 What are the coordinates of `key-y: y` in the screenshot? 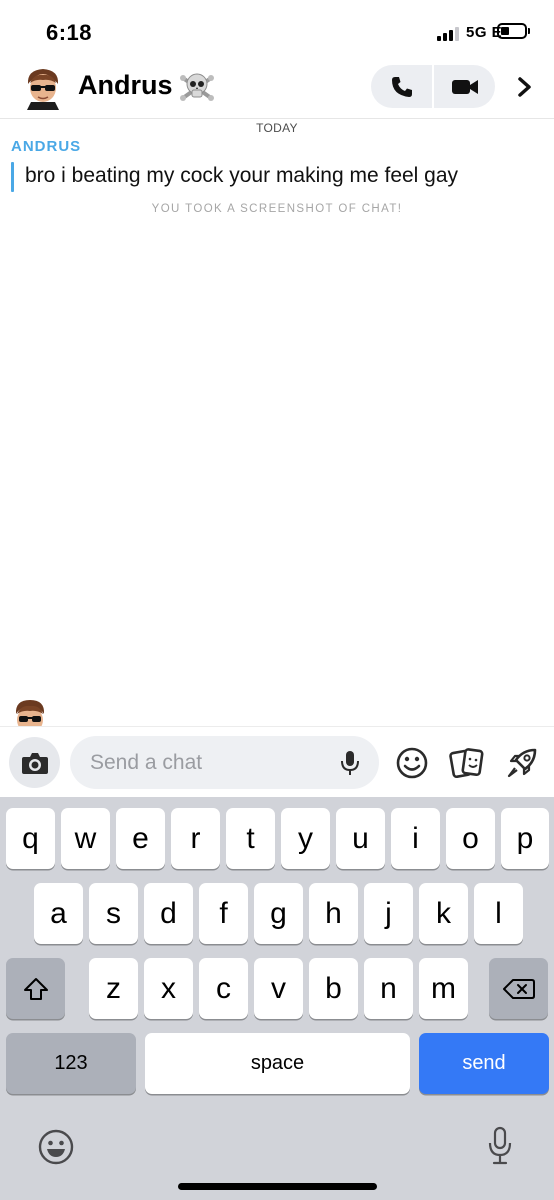 It's located at (305, 838).